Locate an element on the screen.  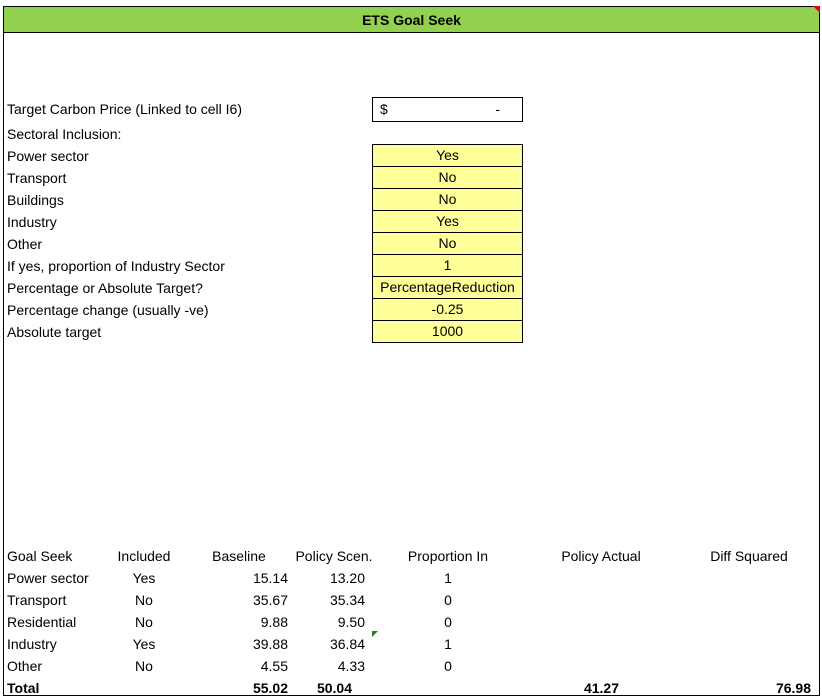
currency-symbol: $ is located at coordinates (384, 109).